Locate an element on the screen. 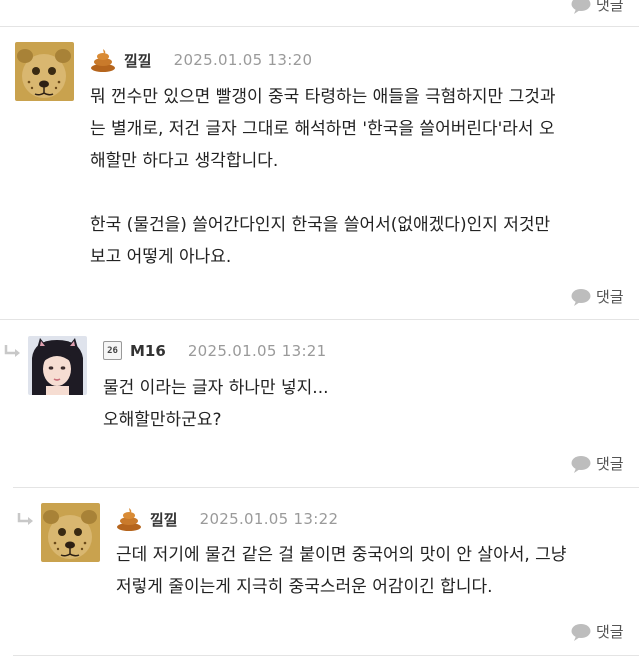  timestamp: 2025.01.05 13:21 is located at coordinates (257, 350).